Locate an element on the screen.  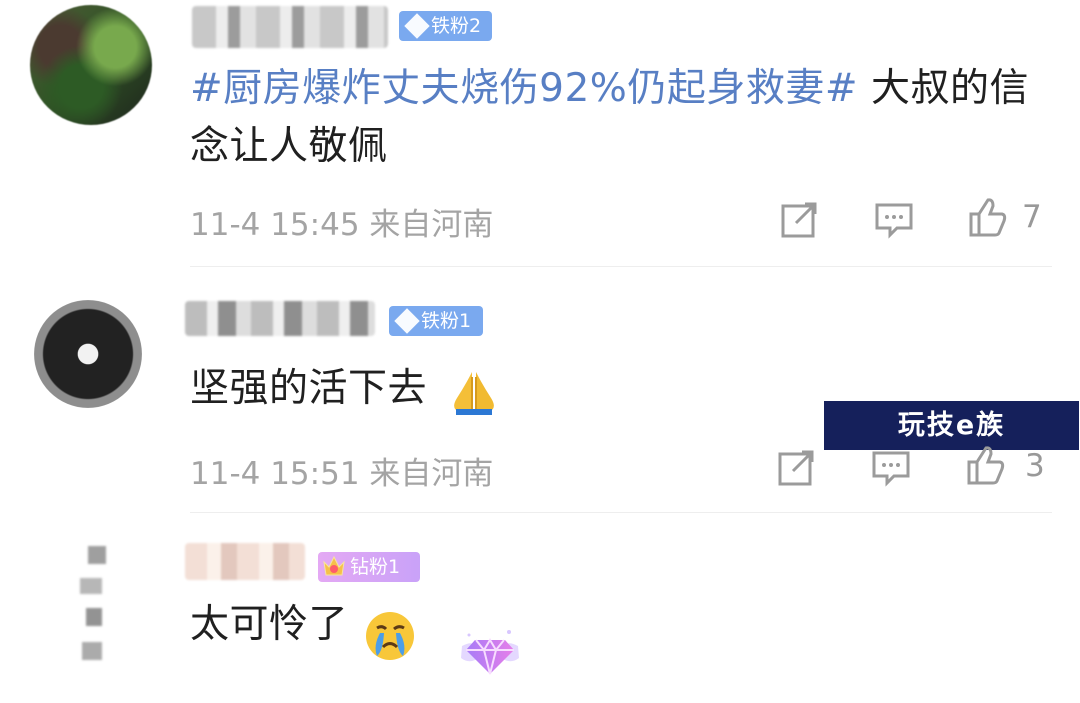
diamond-fan-badge: 钻粉1 is located at coordinates (369, 567).